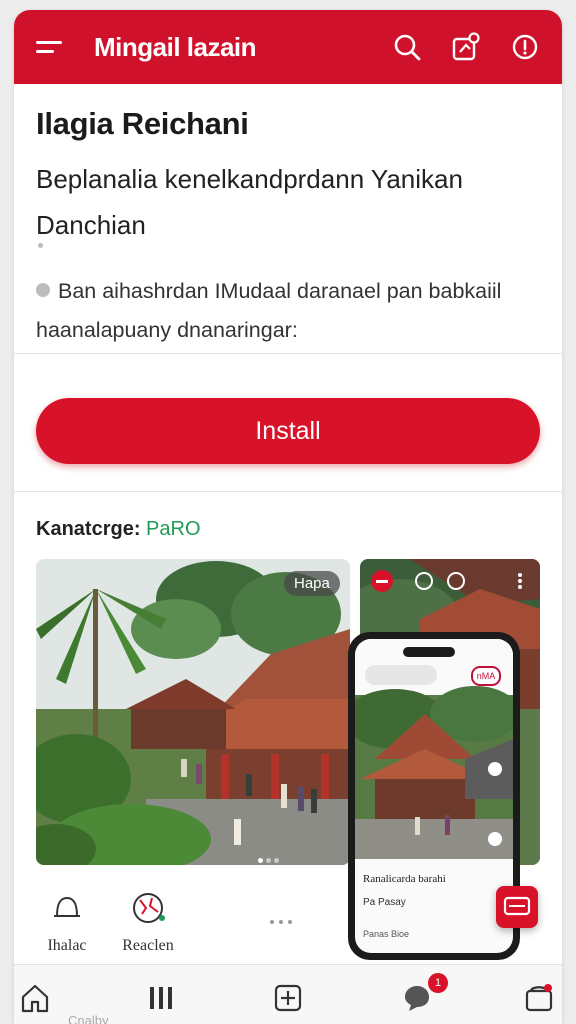  I want to click on bottom-navigation: 1 Cnalby, so click(288, 994).